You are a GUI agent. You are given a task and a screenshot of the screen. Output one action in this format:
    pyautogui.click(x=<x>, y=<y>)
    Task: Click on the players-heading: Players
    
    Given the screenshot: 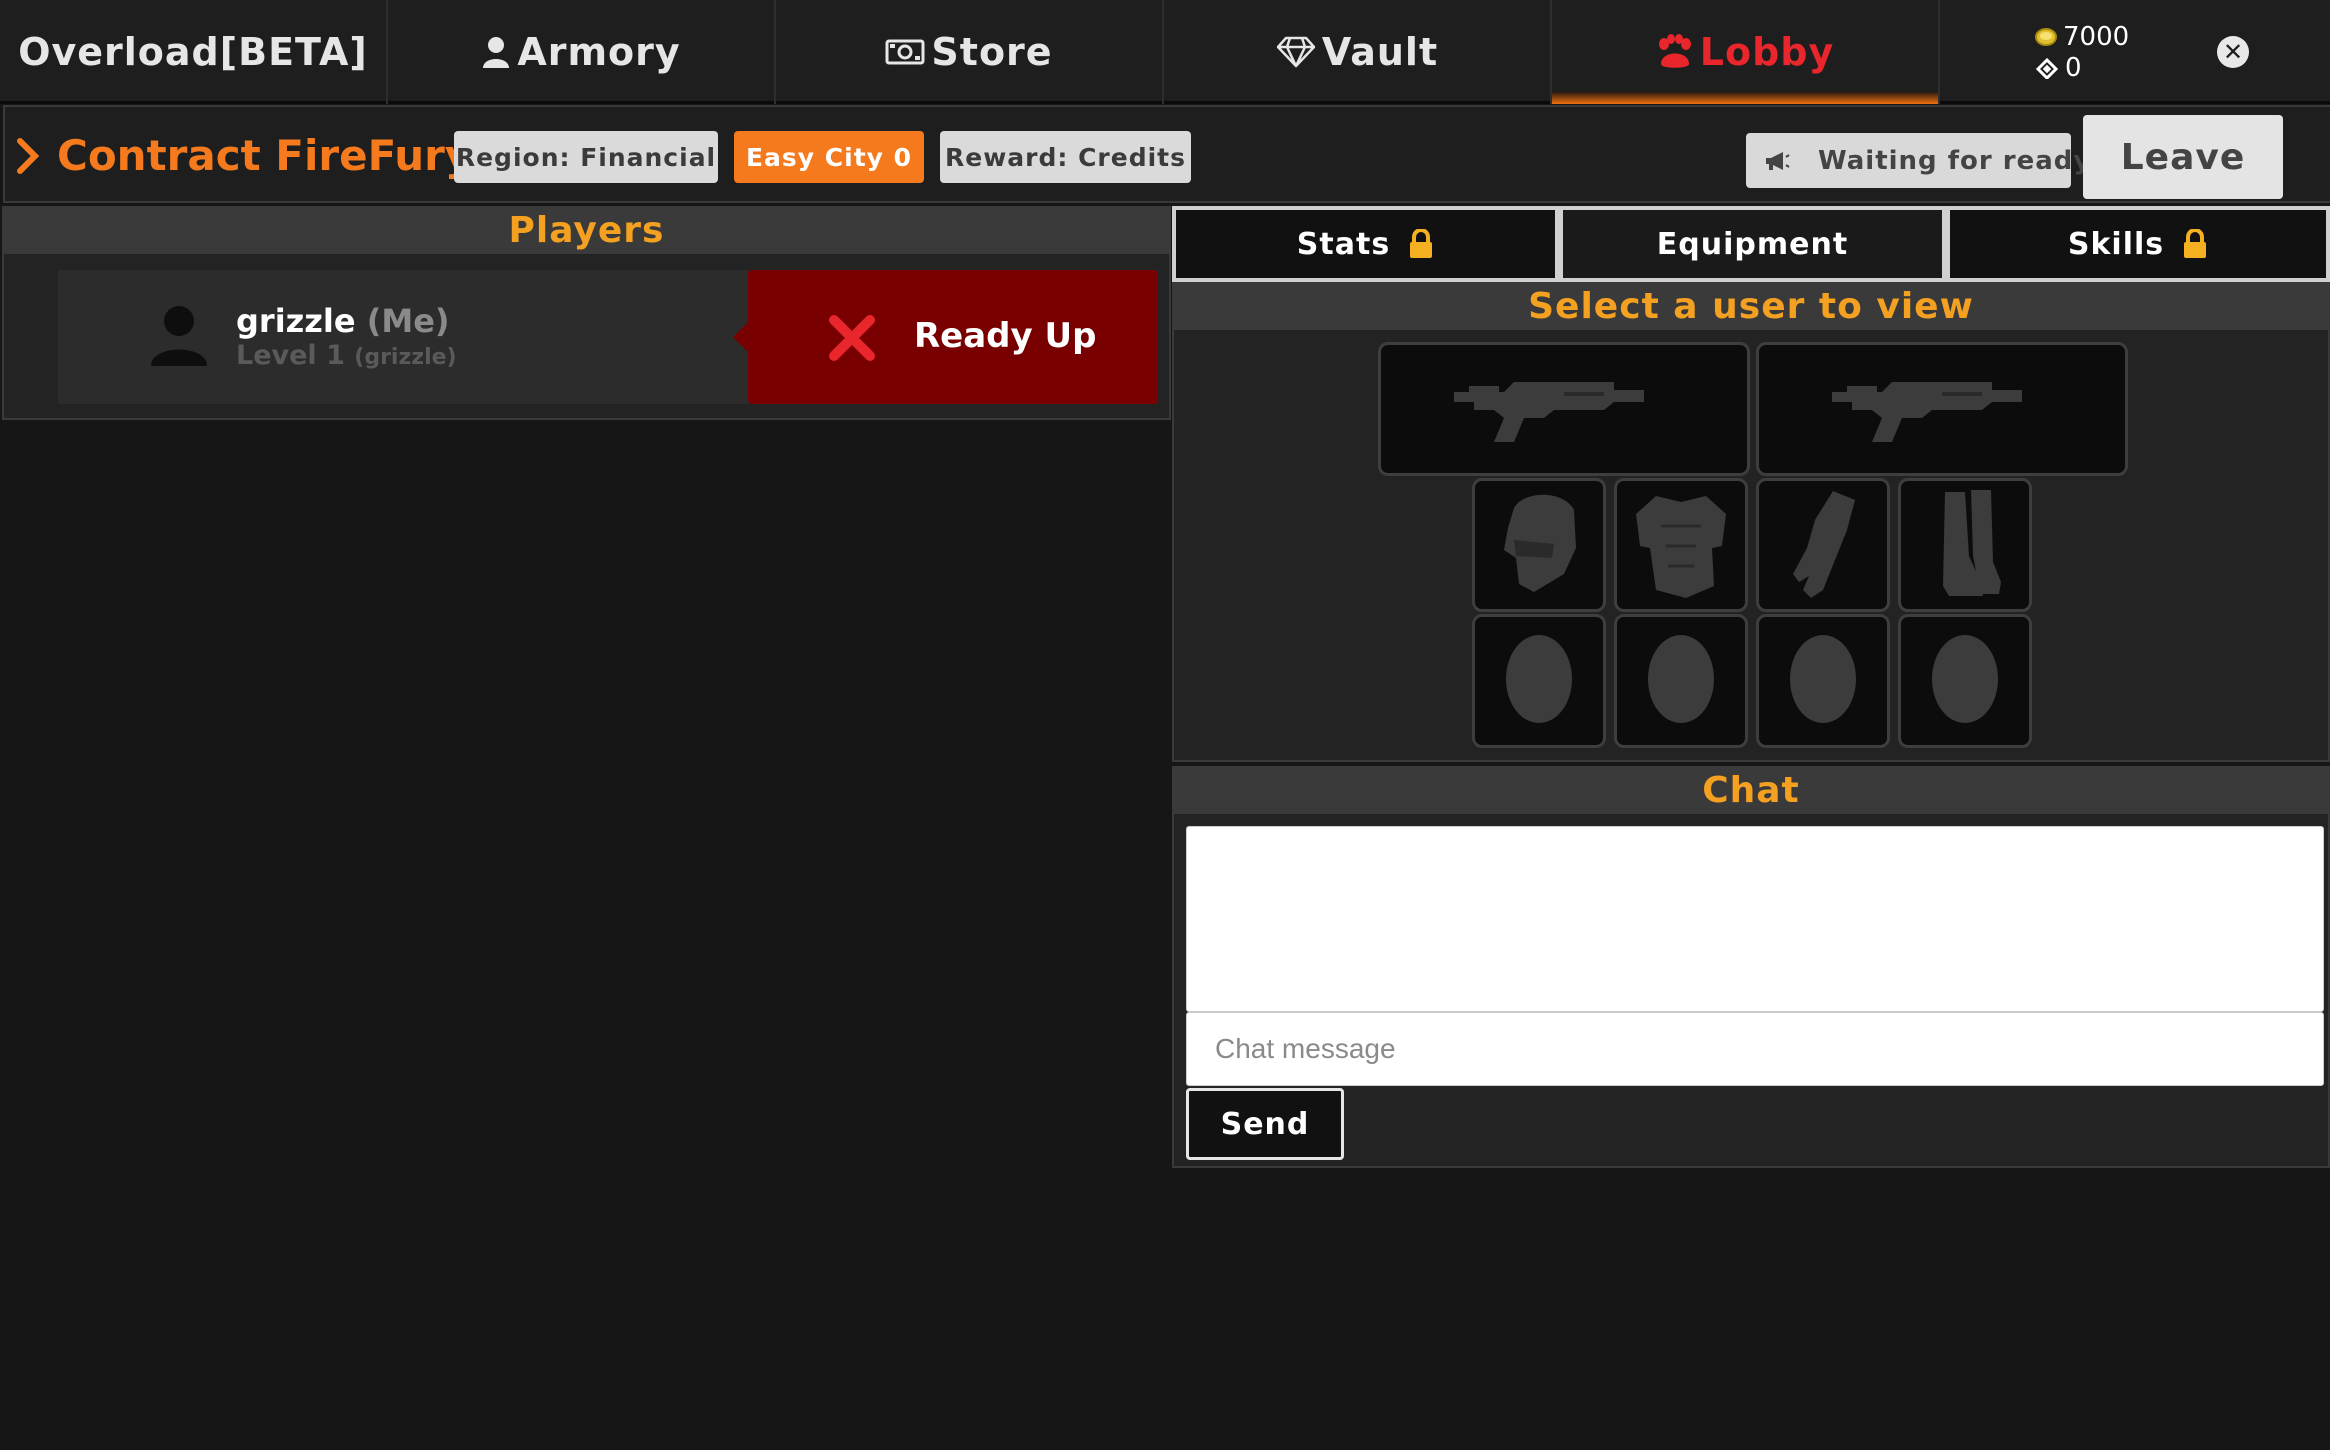 What is the action you would take?
    pyautogui.click(x=586, y=231)
    